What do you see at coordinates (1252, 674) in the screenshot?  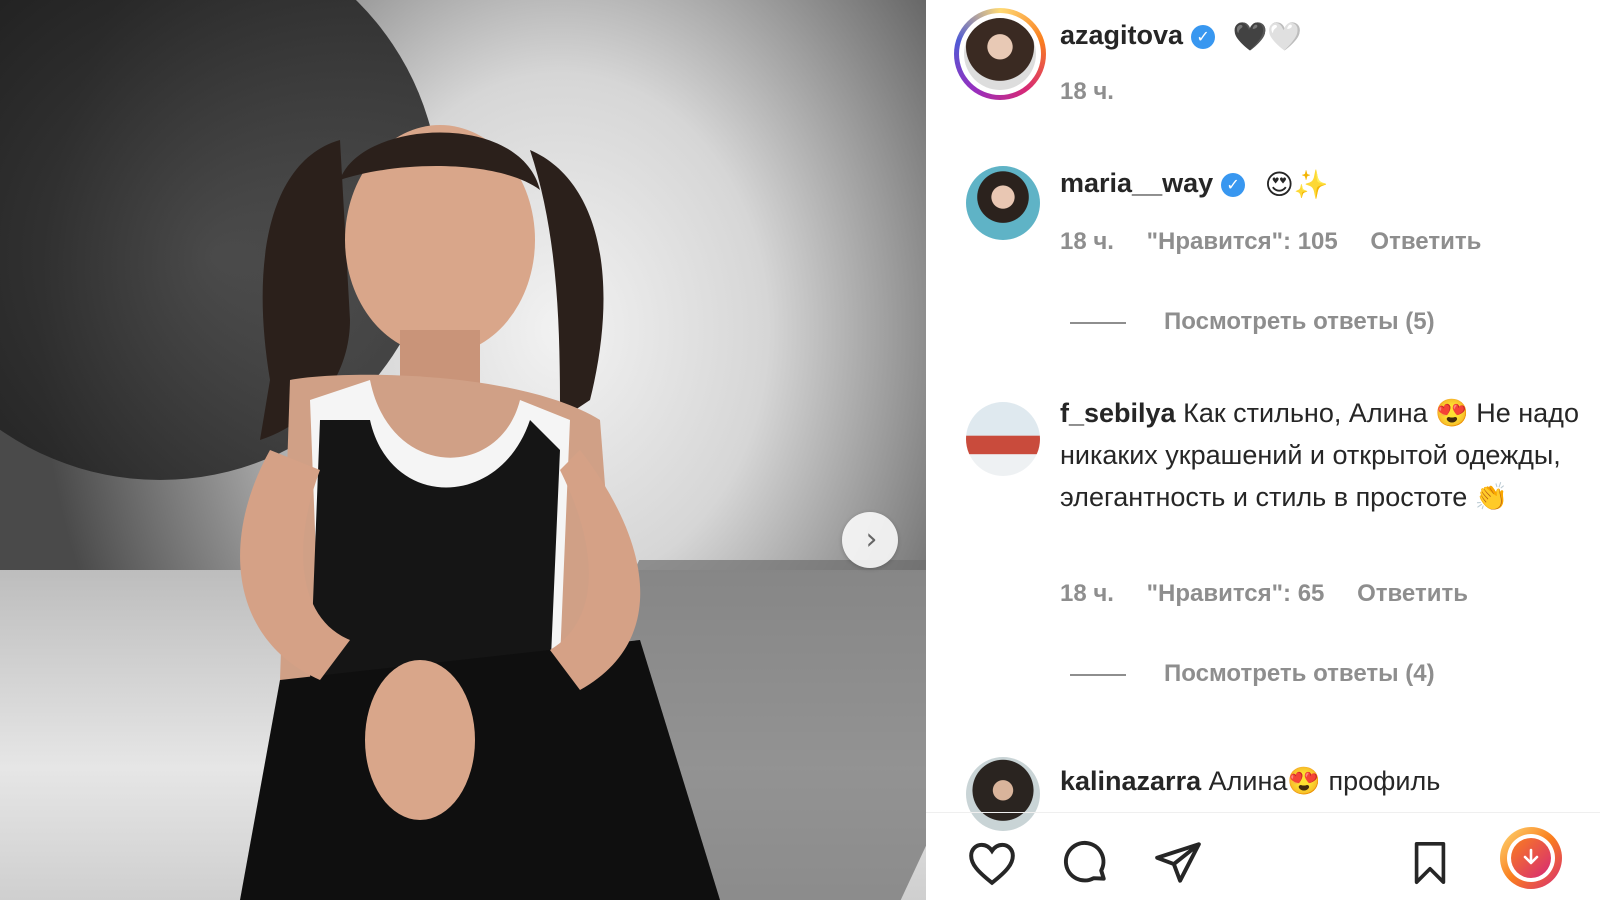 I see `view-replies-button: Посмотреть ответы (4)` at bounding box center [1252, 674].